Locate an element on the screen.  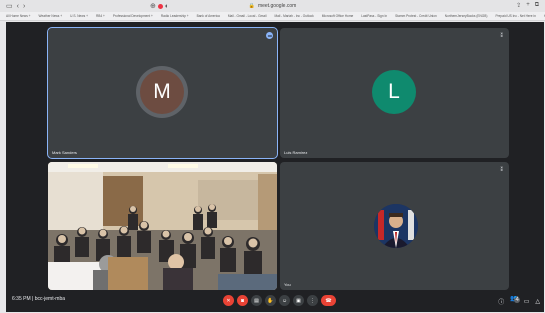
bookmark-item: NorthernJerseyBooks (ENGB) is located at coordinates (466, 16).